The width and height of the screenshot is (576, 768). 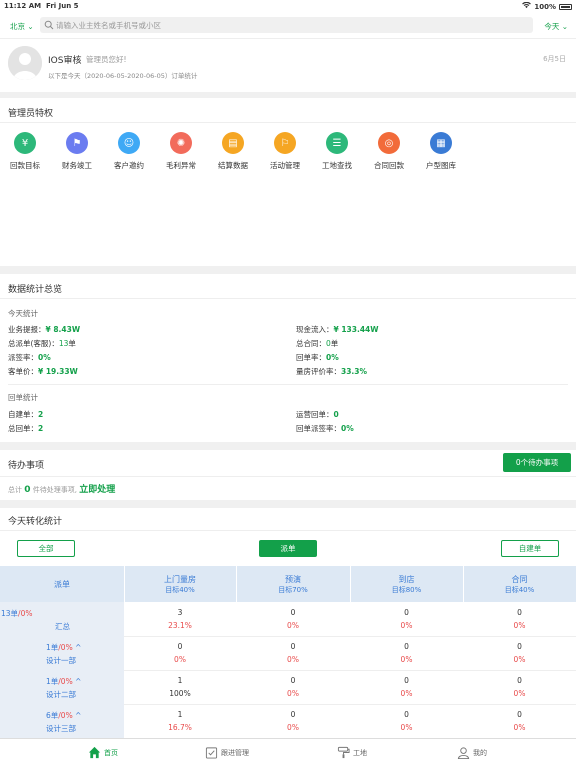 I want to click on range-label: 今天, so click(x=552, y=26).